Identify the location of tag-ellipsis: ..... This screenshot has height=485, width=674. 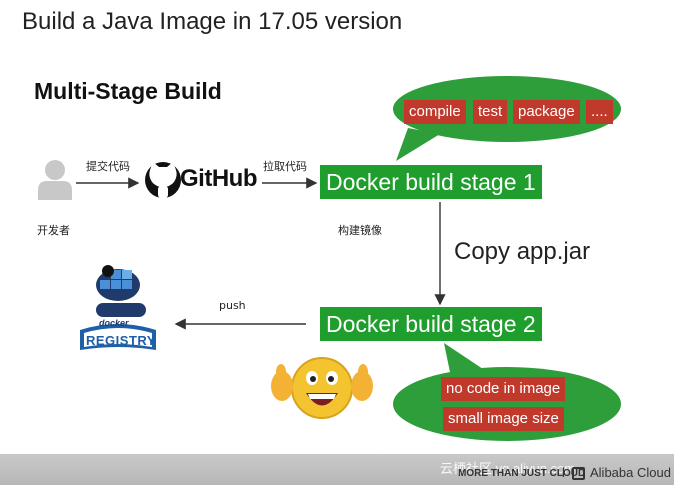
(599, 112).